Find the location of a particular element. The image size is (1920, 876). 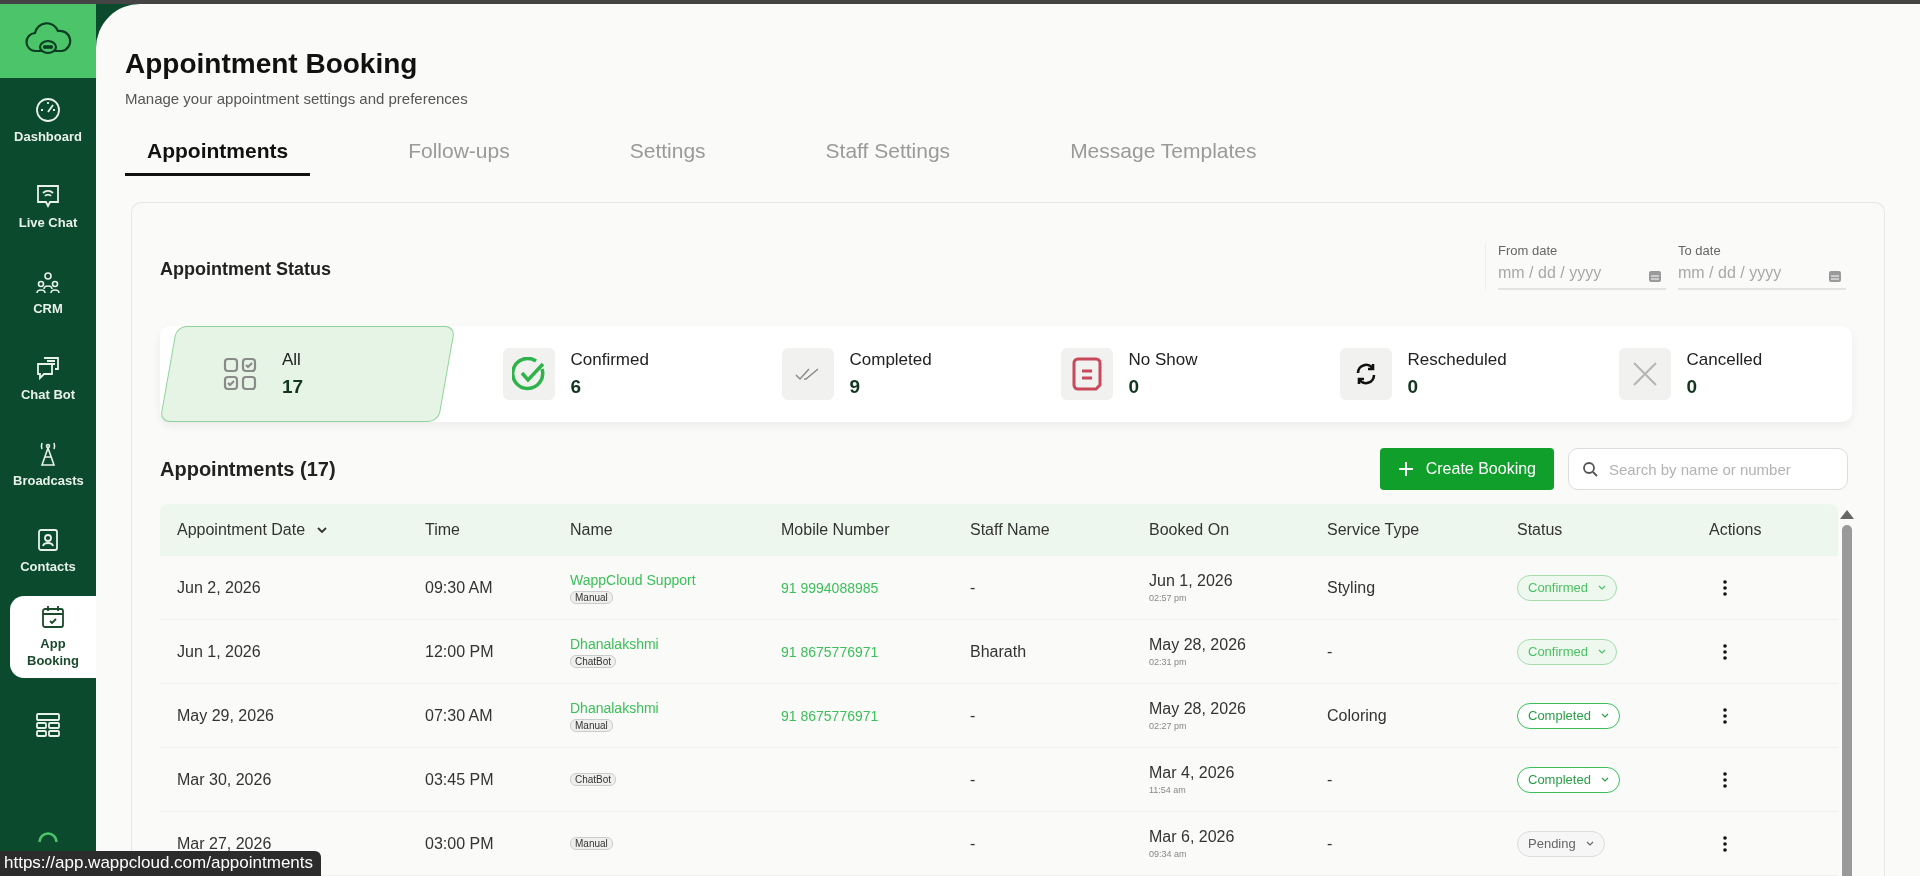

booked-time: 02:57 pm is located at coordinates (1168, 598).